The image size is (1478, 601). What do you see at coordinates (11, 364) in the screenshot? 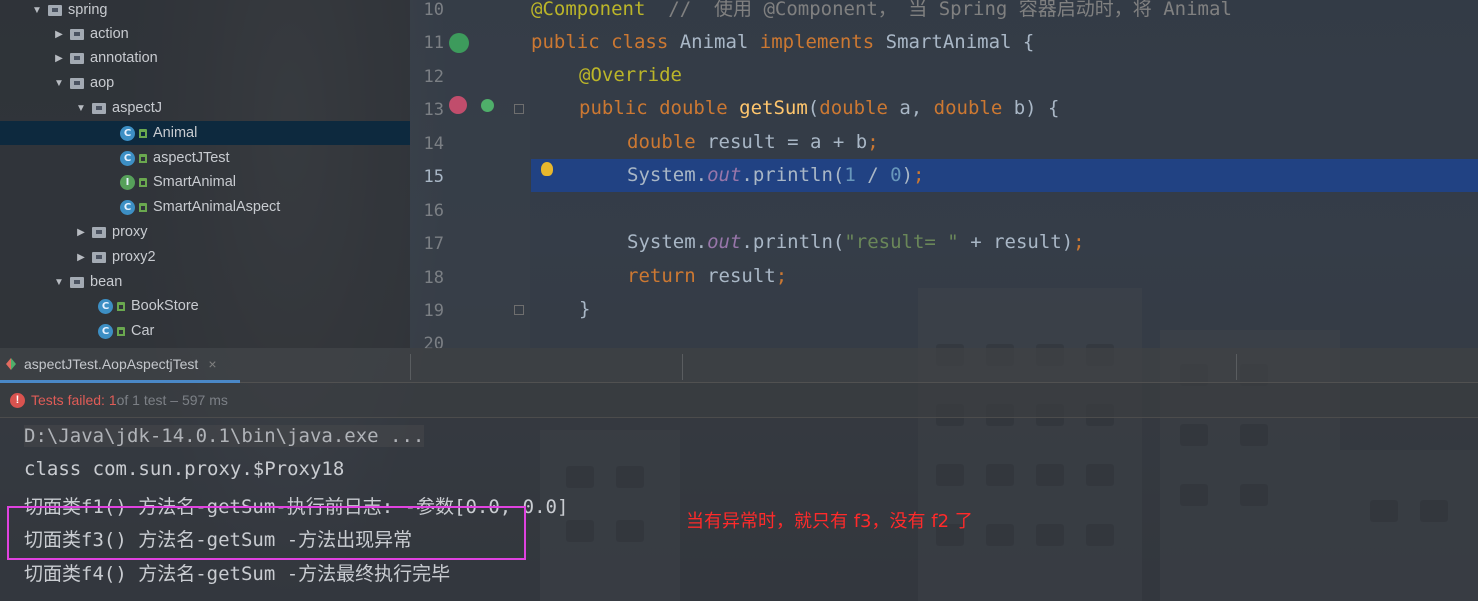
I see `test-run-icon` at bounding box center [11, 364].